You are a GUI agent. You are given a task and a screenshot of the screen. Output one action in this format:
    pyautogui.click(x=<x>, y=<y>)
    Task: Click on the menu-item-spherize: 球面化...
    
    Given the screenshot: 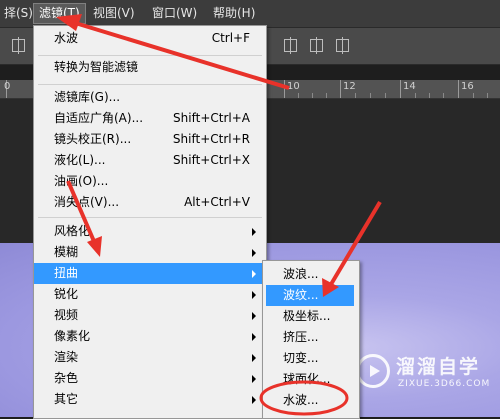 What is the action you would take?
    pyautogui.click(x=311, y=379)
    